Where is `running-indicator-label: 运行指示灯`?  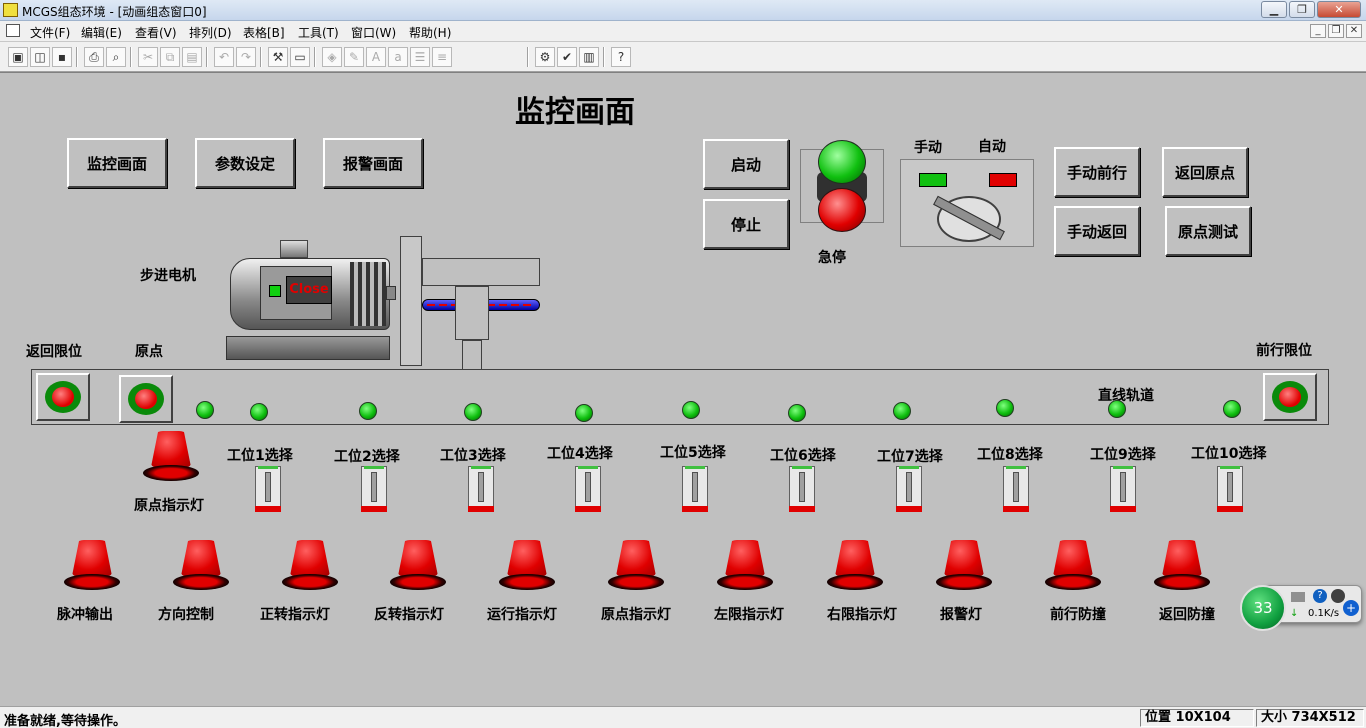
running-indicator-label: 运行指示灯 is located at coordinates (522, 615).